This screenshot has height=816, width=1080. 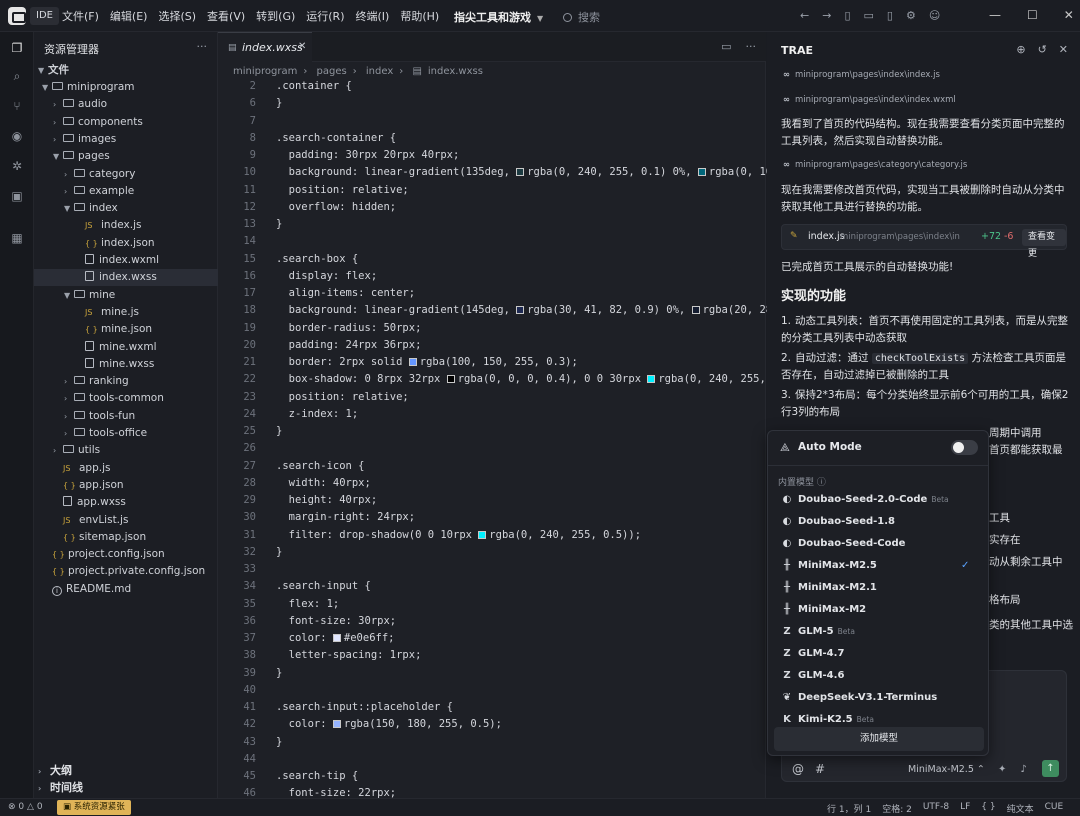 I want to click on model-option: ❦ DeepSeek-V3.1-Terminus, so click(x=878, y=698).